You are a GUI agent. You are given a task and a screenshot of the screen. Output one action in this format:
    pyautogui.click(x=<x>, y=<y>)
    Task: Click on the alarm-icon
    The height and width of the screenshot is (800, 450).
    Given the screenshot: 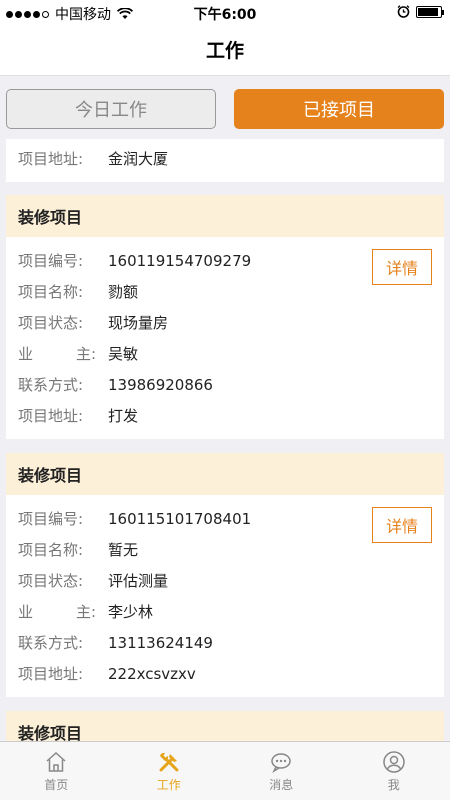 What is the action you would take?
    pyautogui.click(x=403, y=11)
    